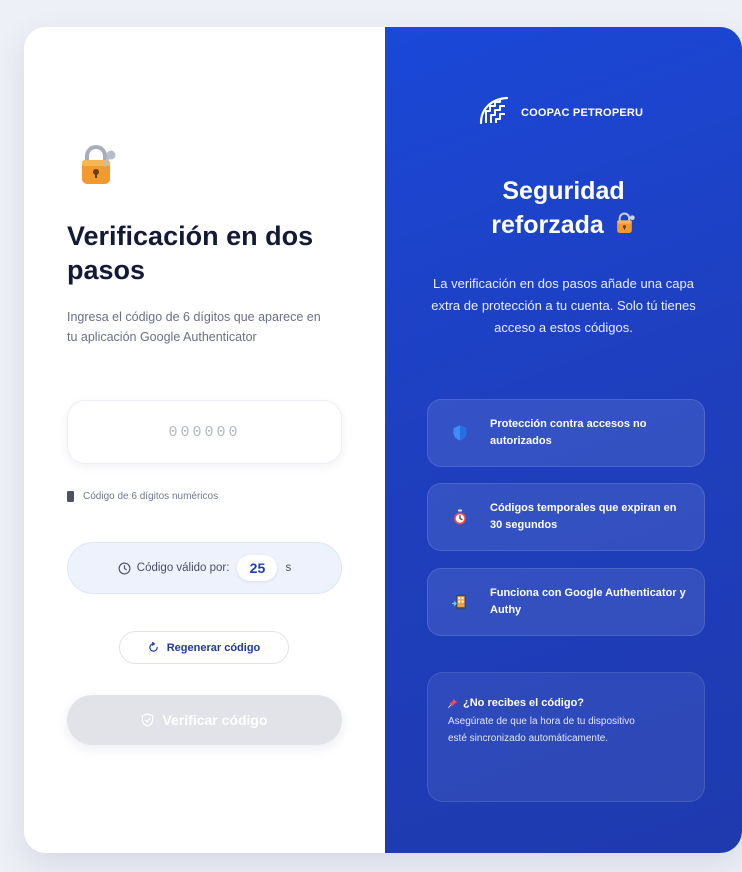  What do you see at coordinates (148, 720) in the screenshot?
I see `shield-check-icon` at bounding box center [148, 720].